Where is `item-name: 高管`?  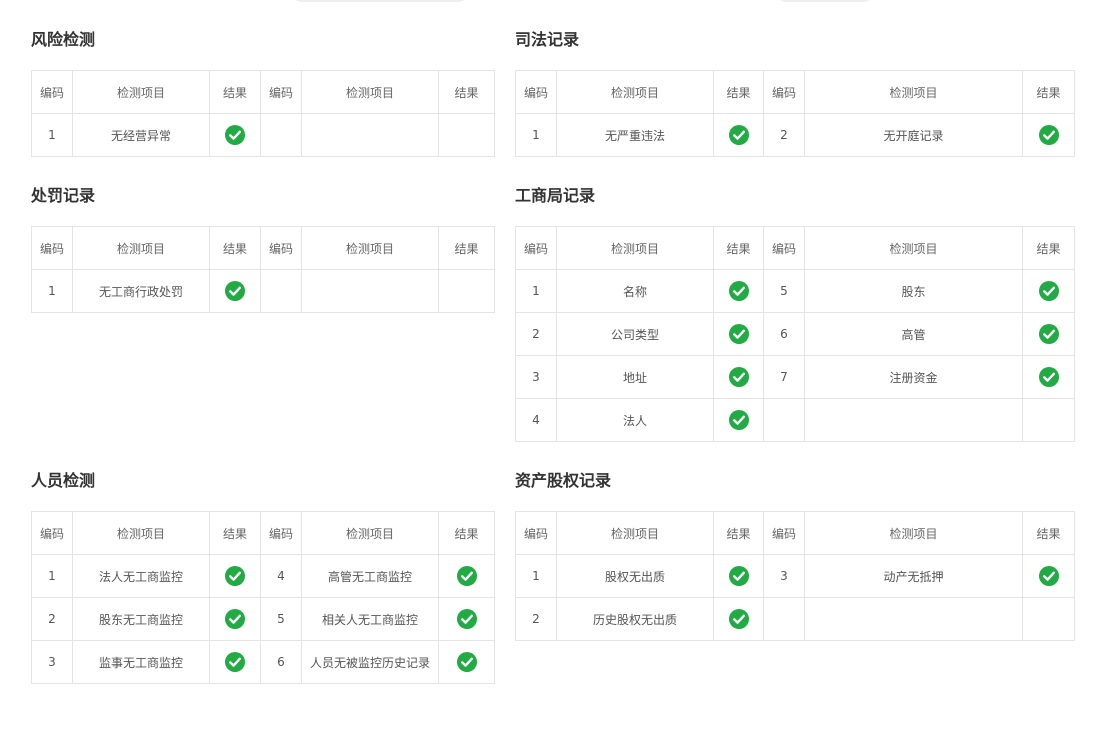
item-name: 高管 is located at coordinates (913, 334).